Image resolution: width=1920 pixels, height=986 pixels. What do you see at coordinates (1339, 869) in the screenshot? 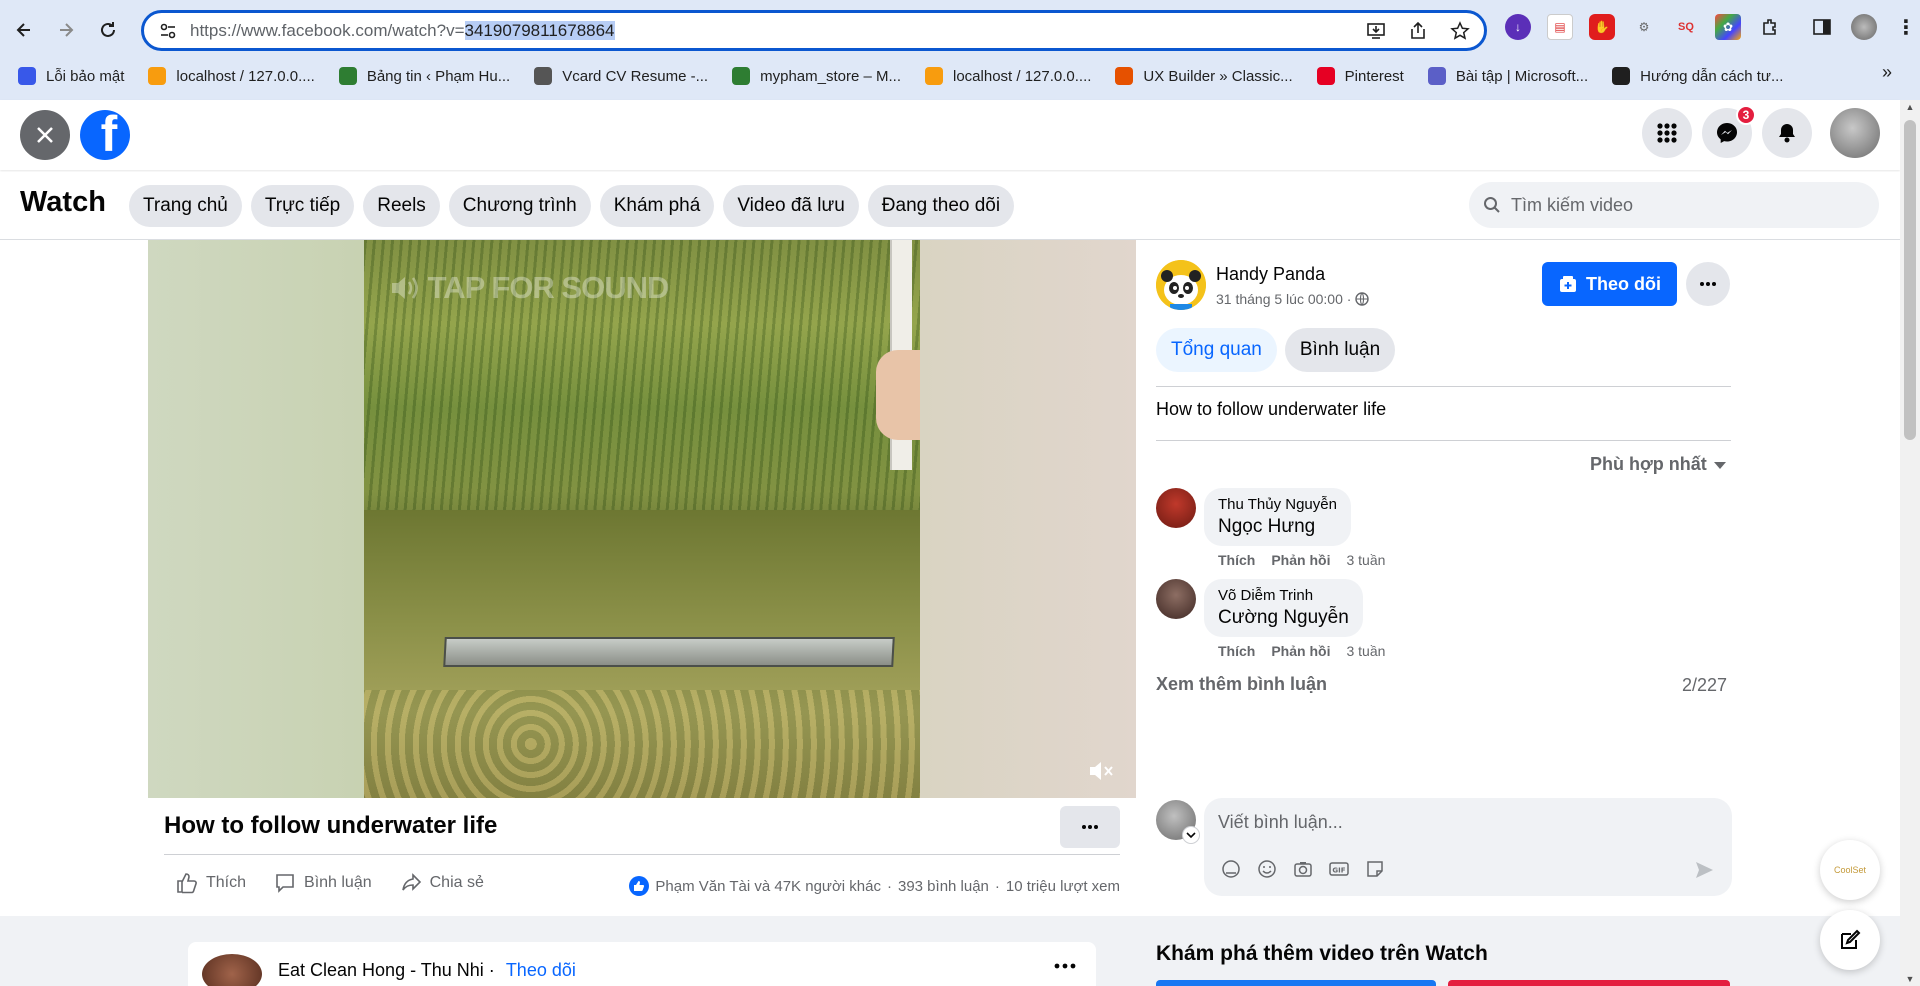
I see `gif-icon: GIF` at bounding box center [1339, 869].